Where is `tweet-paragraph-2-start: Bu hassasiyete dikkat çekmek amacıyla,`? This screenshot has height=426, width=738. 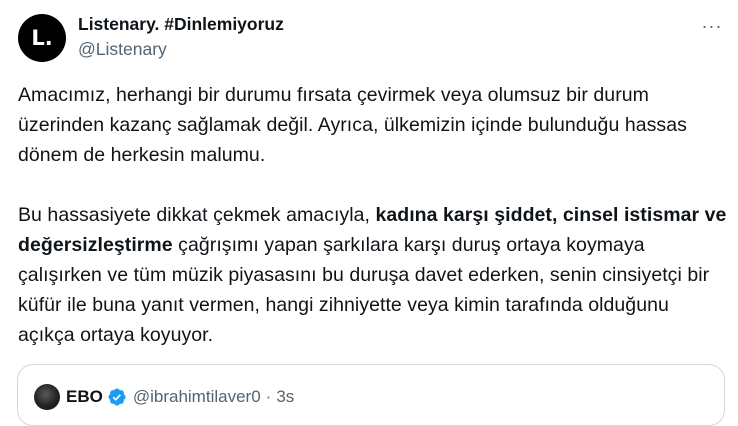 tweet-paragraph-2-start: Bu hassasiyete dikkat çekmek amacıyla, is located at coordinates (197, 215).